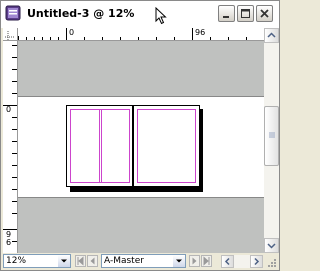 Image resolution: width=320 pixels, height=271 pixels. I want to click on window-title: Untitled-3 @ 12%, so click(81, 13).